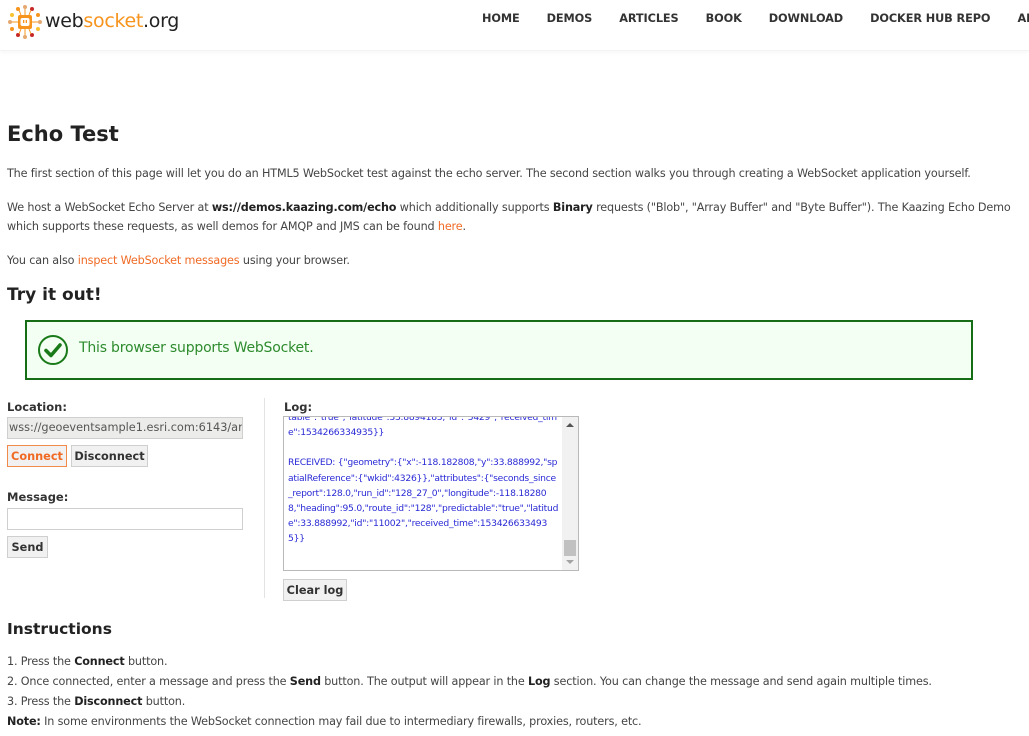  What do you see at coordinates (570, 548) in the screenshot?
I see `scroll-thumb` at bounding box center [570, 548].